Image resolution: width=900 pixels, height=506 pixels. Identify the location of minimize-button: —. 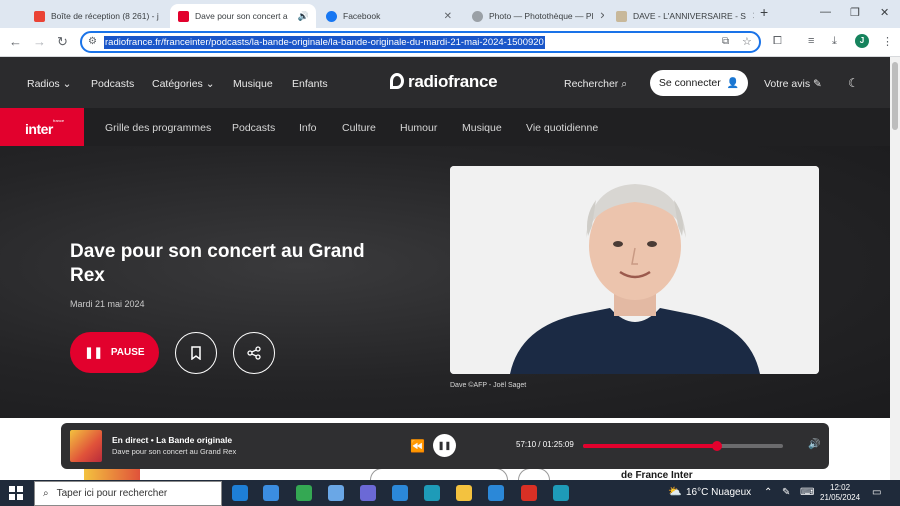
(825, 12).